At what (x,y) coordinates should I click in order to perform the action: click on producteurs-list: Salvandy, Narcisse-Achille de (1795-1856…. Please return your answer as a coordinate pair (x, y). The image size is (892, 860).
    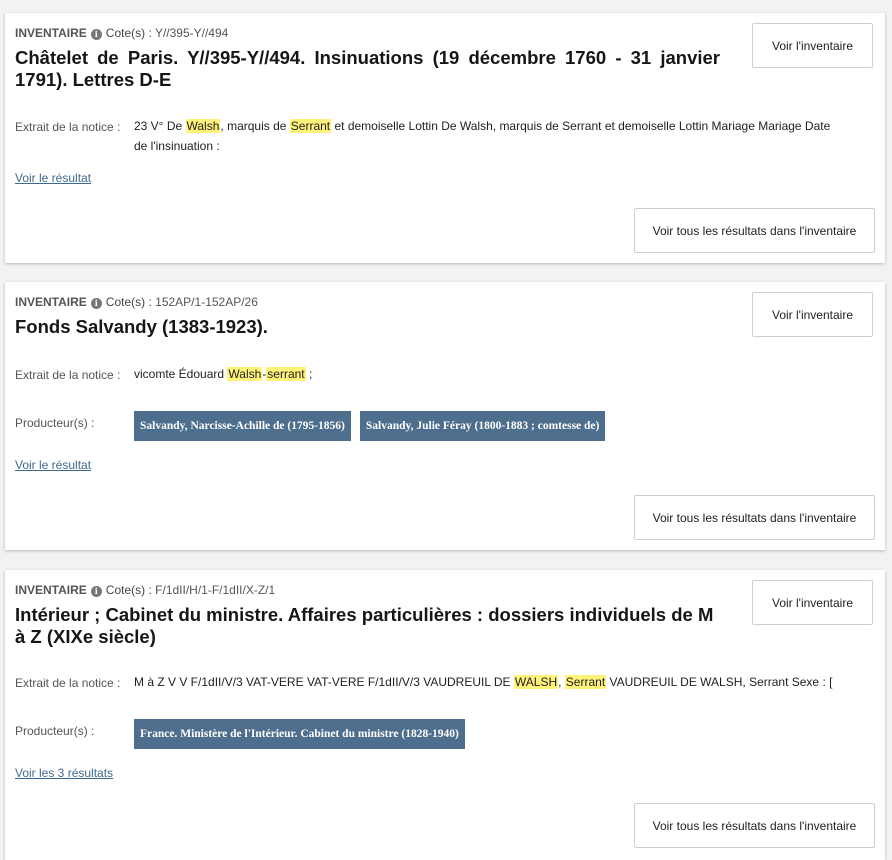
    Looking at the image, I should click on (370, 426).